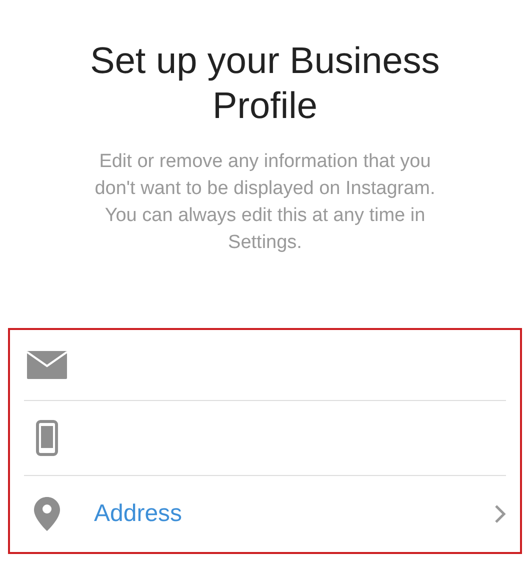  I want to click on mail-icon, so click(47, 365).